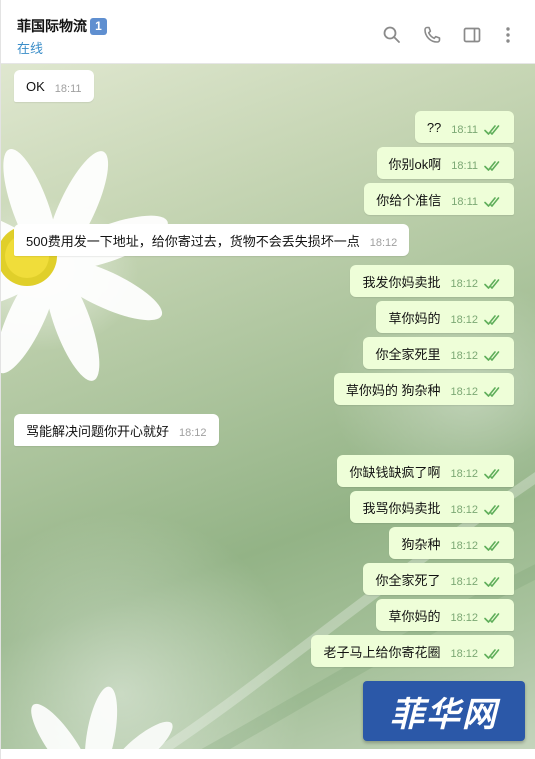  I want to click on outgoing-message: 我骂你妈卖批 18:12, so click(432, 507).